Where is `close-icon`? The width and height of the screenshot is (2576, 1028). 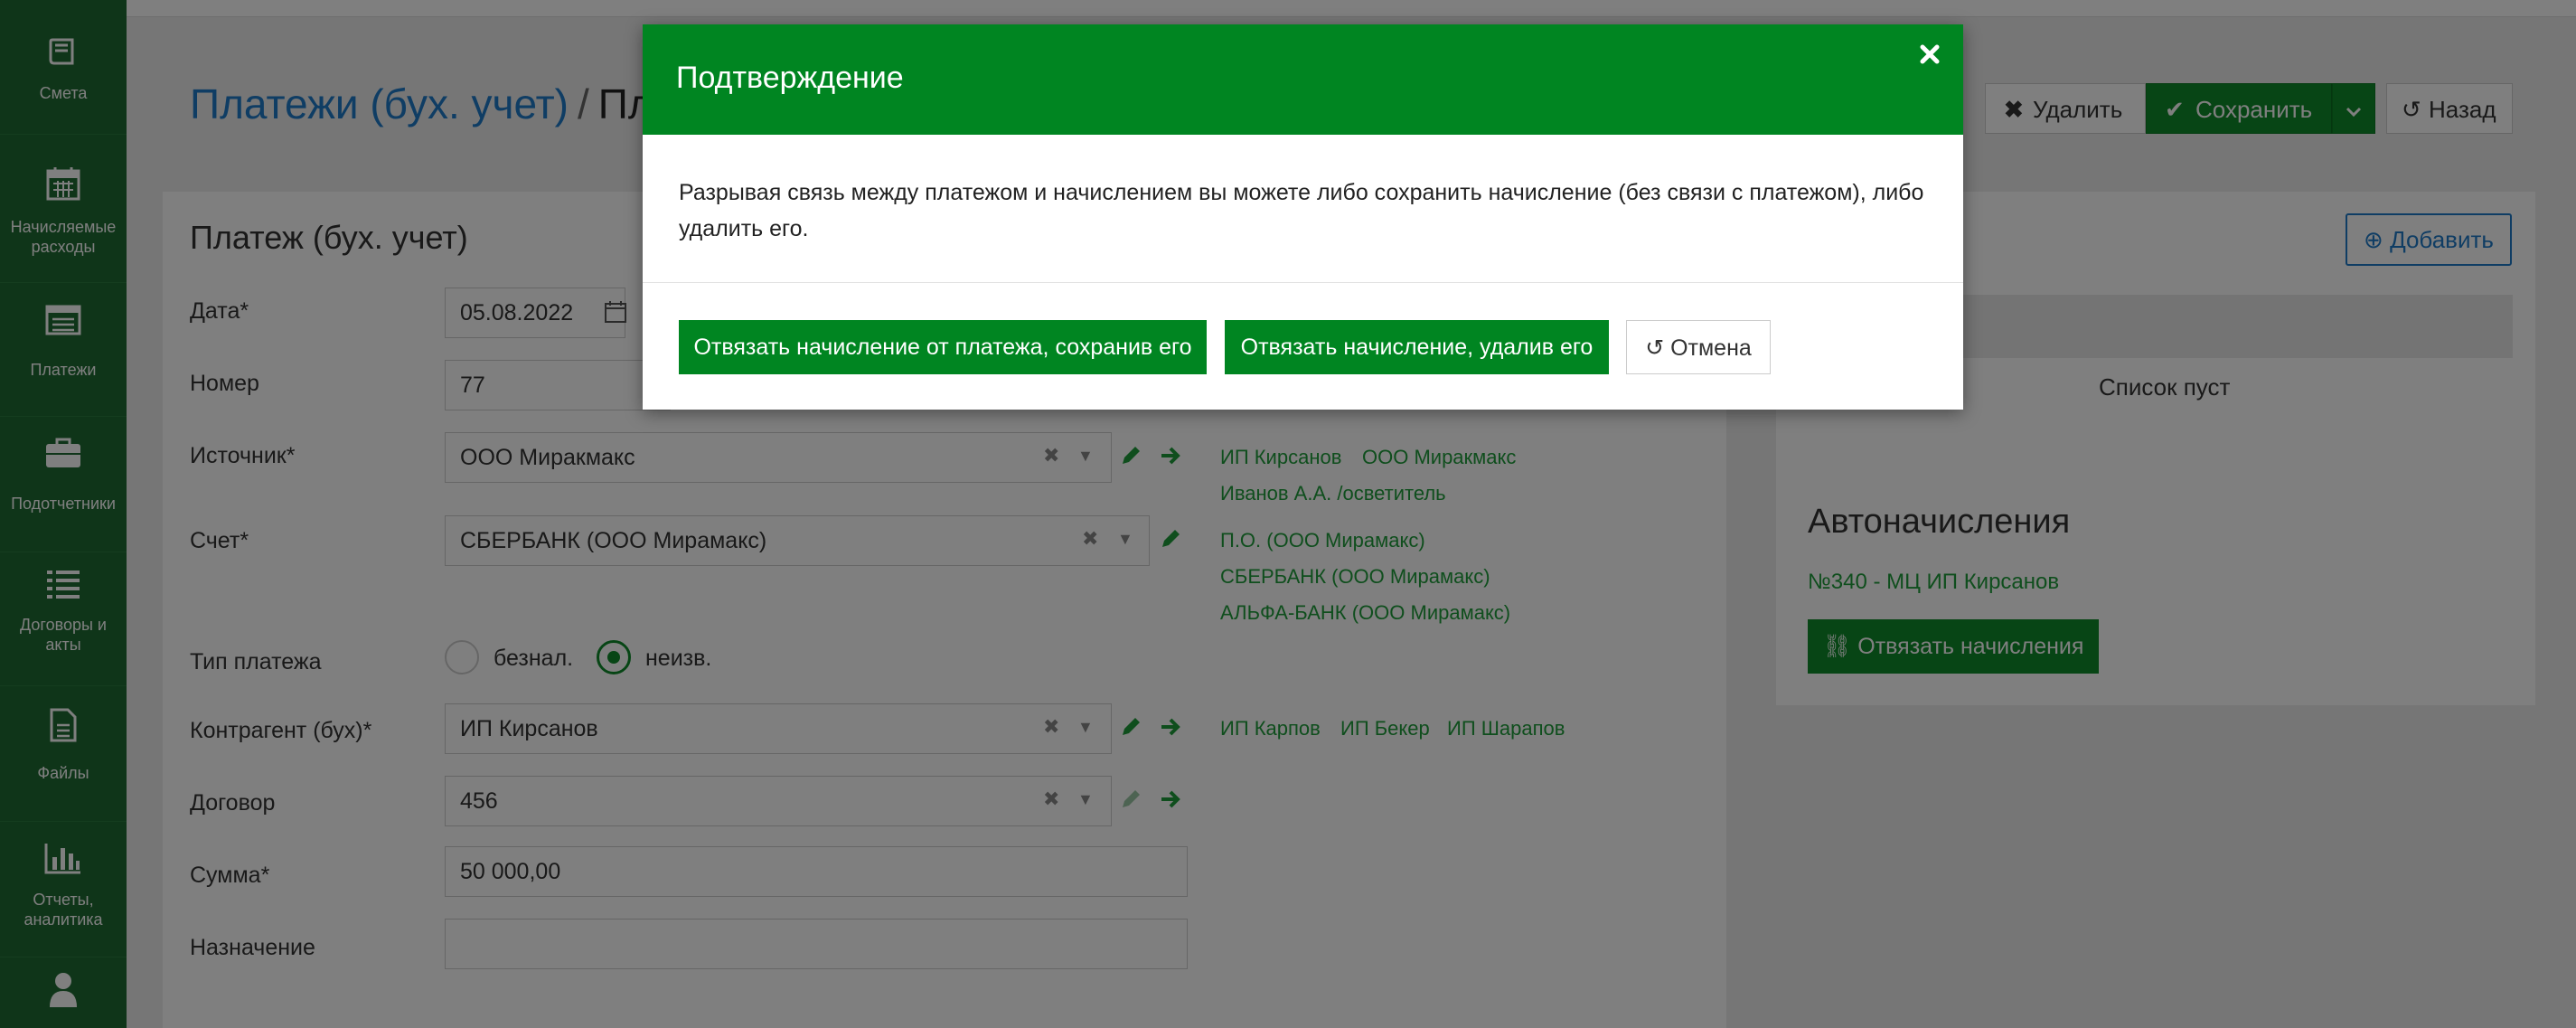
close-icon is located at coordinates (1929, 54).